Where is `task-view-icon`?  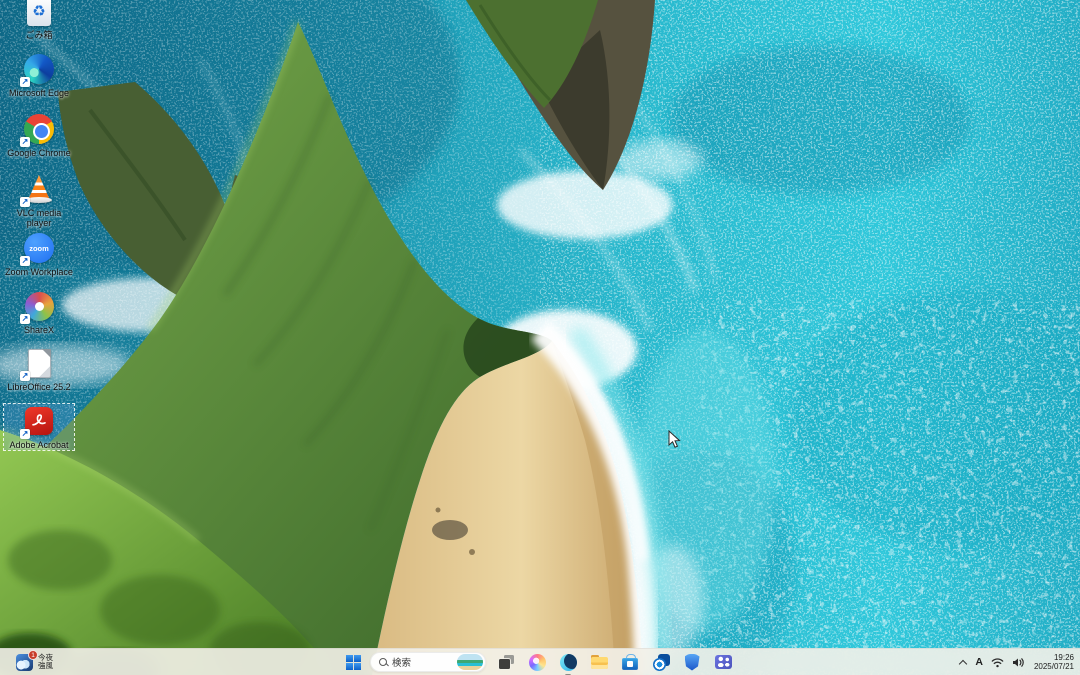 task-view-icon is located at coordinates (506, 662).